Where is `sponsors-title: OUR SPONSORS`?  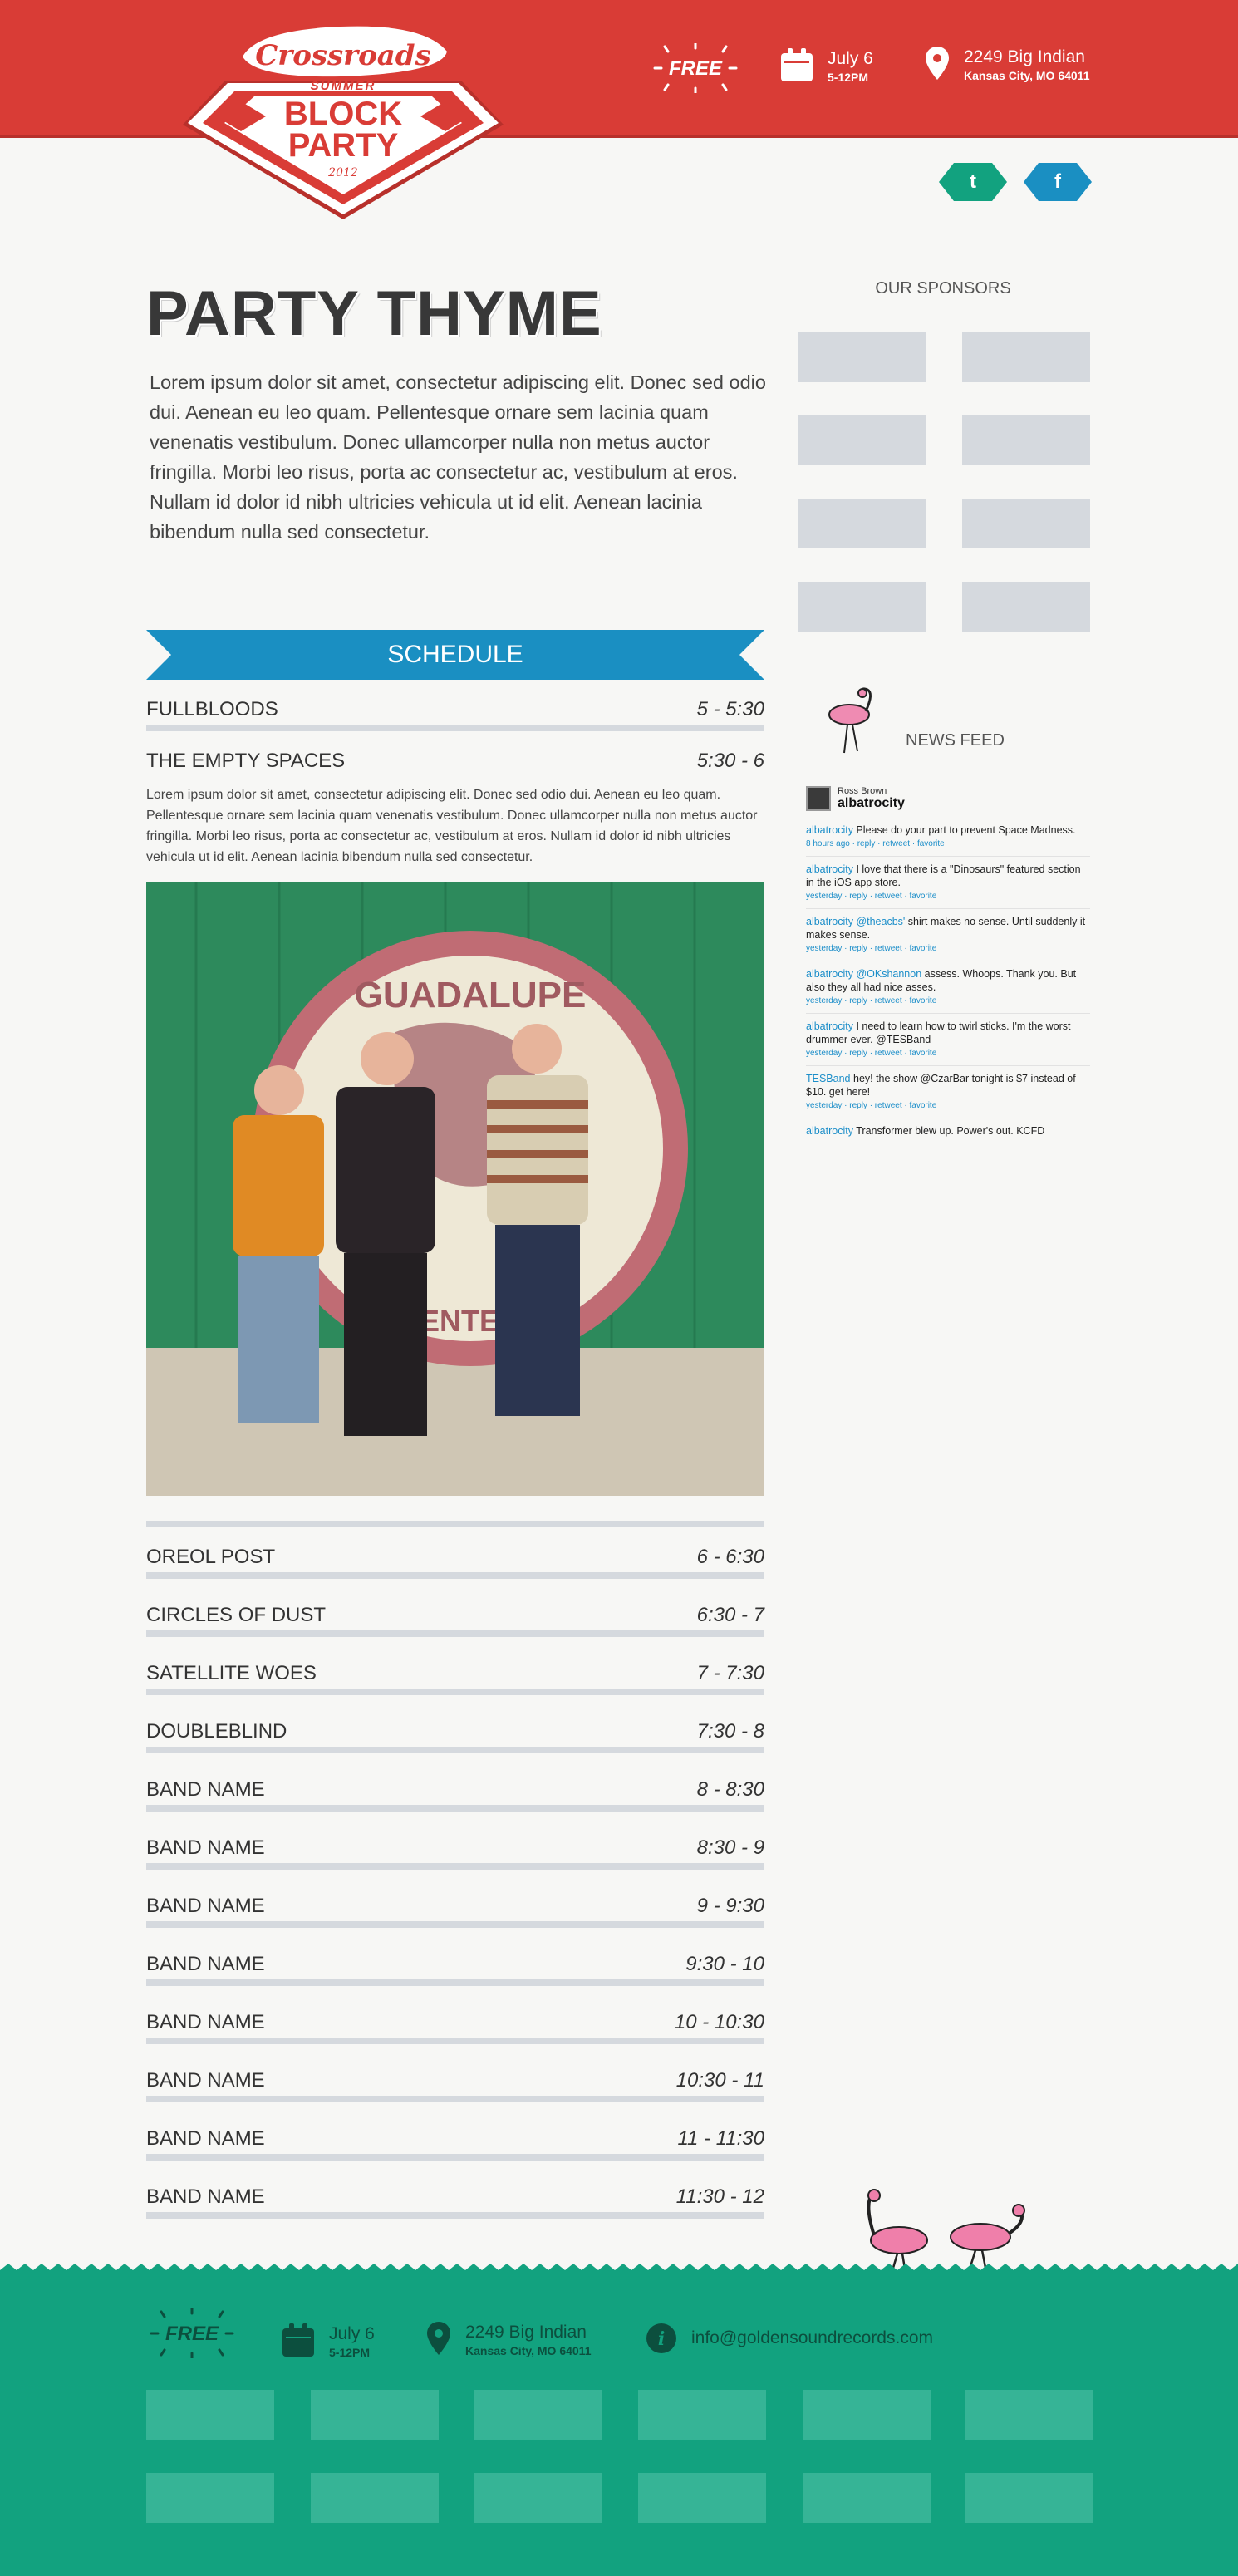
sponsors-title: OUR SPONSORS is located at coordinates (943, 288).